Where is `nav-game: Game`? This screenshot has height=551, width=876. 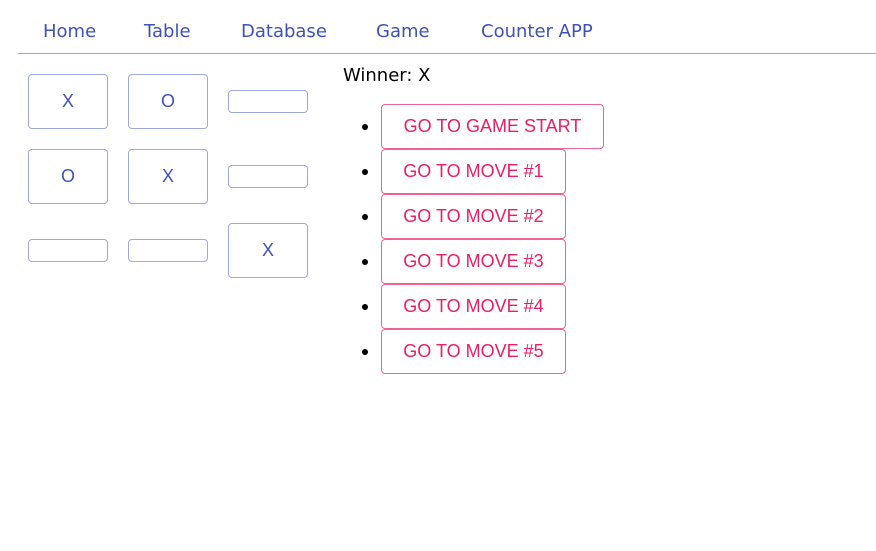 nav-game: Game is located at coordinates (403, 32).